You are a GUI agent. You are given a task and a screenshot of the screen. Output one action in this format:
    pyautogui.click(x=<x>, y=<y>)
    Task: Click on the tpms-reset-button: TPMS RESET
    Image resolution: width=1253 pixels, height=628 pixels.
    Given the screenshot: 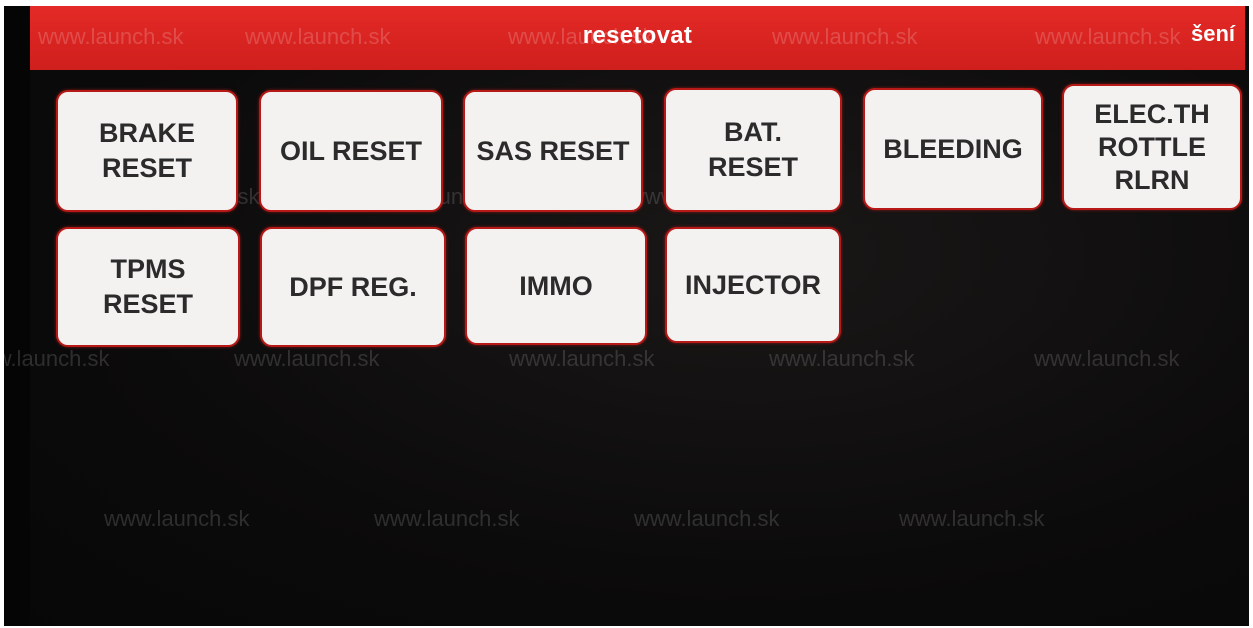 What is the action you would take?
    pyautogui.click(x=148, y=287)
    